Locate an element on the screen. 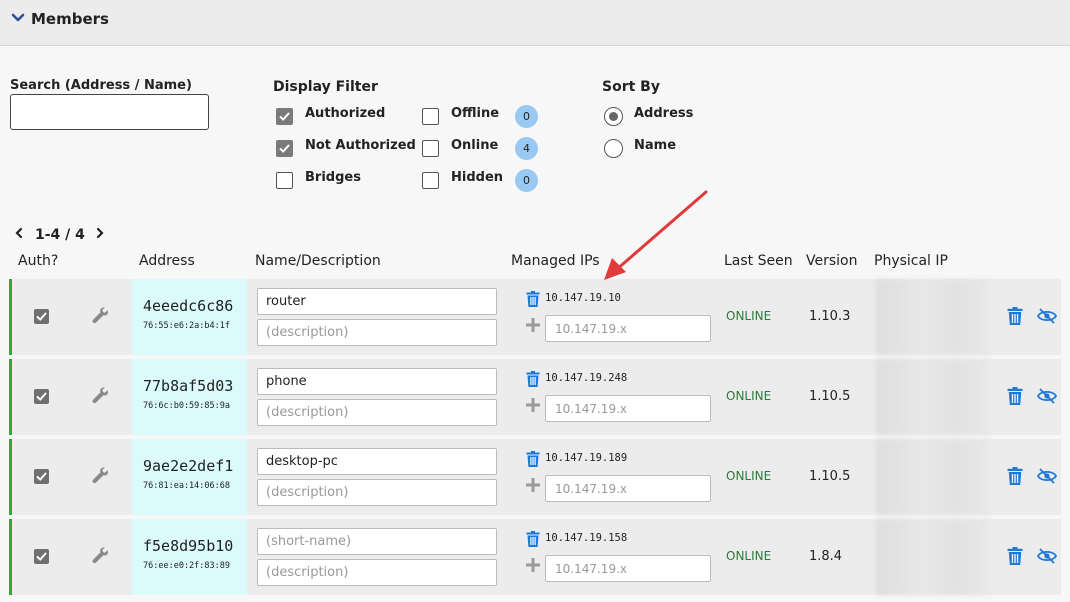 The height and width of the screenshot is (602, 1070). member-mac: 76:55:e6:2a:b4:1f is located at coordinates (186, 326).